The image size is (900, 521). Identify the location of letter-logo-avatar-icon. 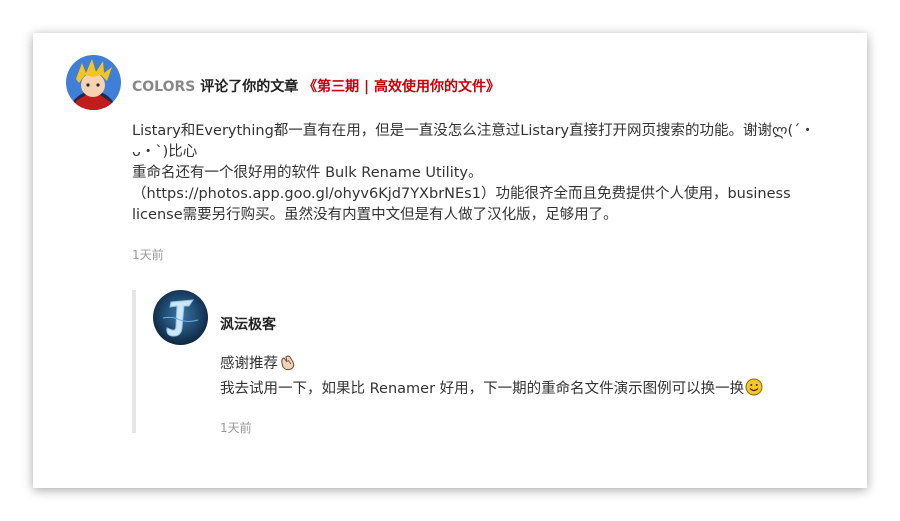
(180, 317).